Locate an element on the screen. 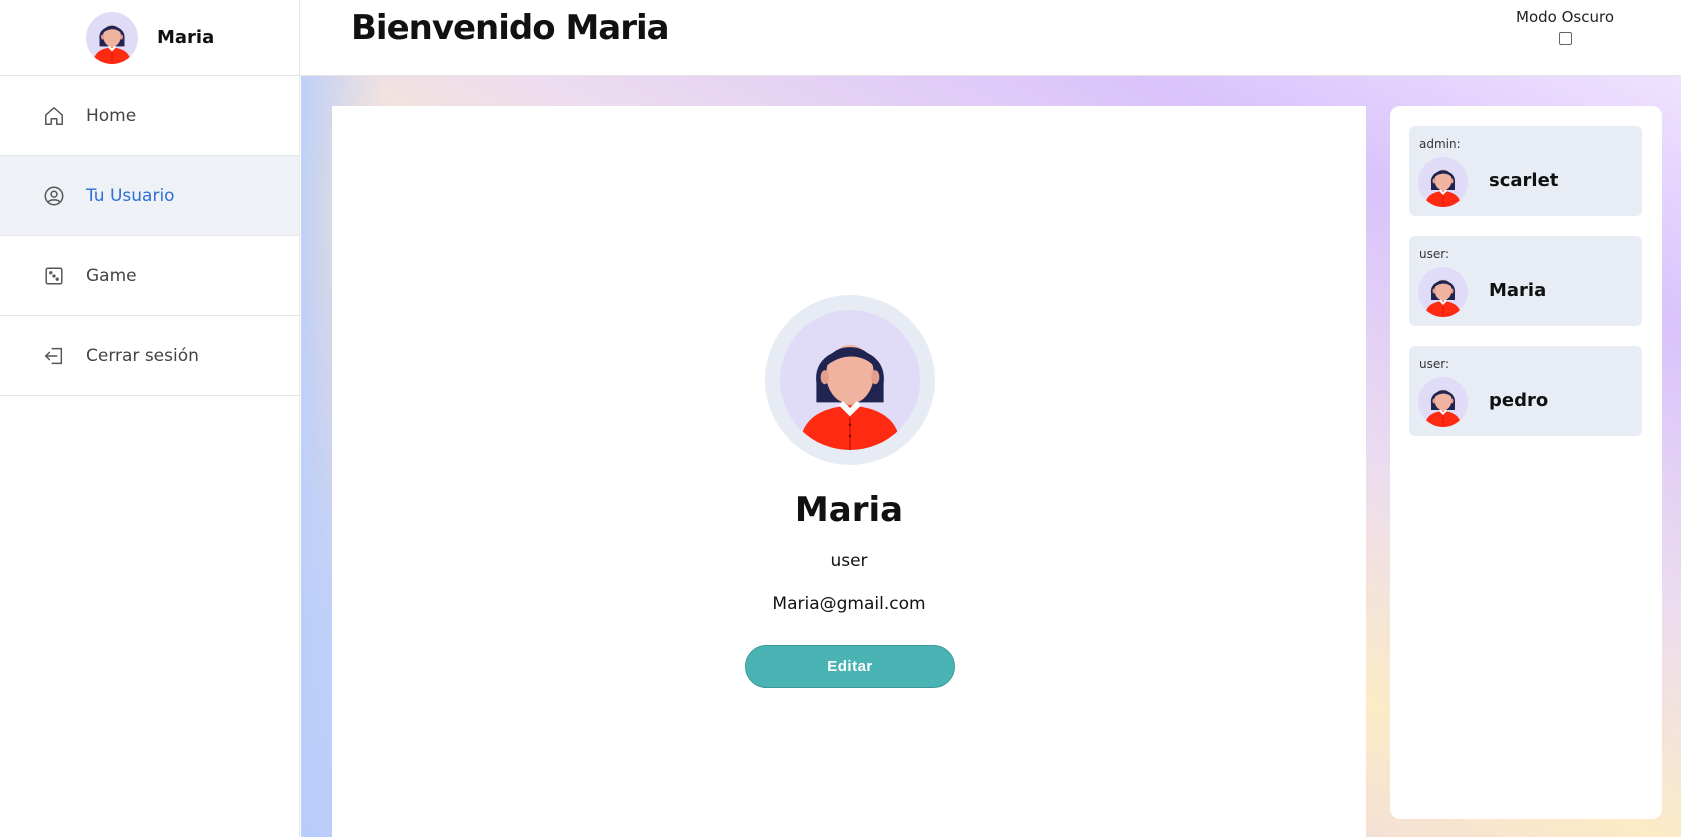 The width and height of the screenshot is (1681, 837). profile-name: Maria is located at coordinates (849, 510).